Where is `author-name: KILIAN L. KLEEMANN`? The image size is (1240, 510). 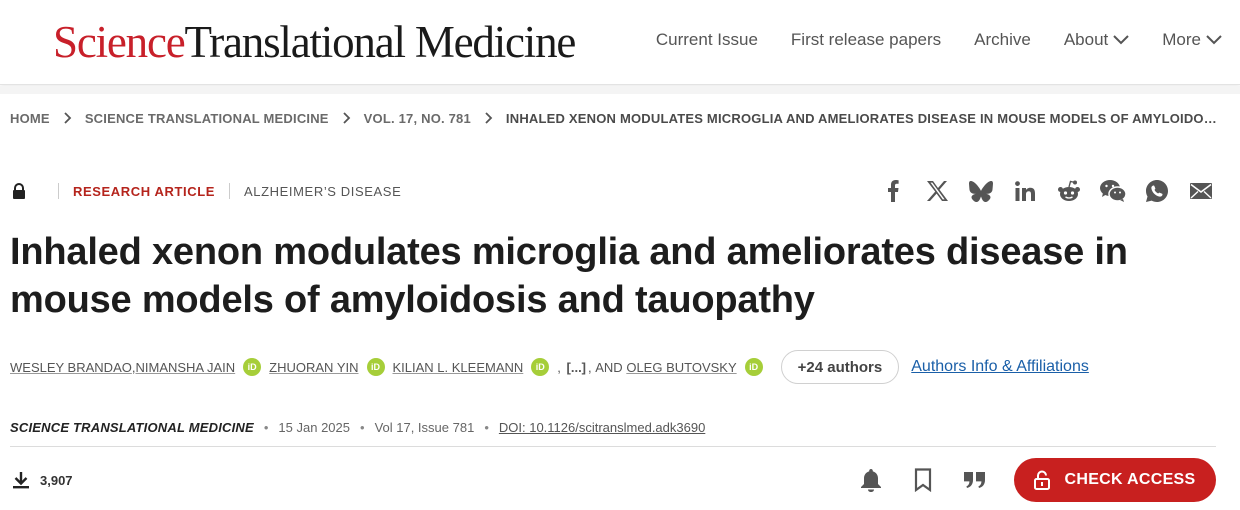 author-name: KILIAN L. KLEEMANN is located at coordinates (458, 367).